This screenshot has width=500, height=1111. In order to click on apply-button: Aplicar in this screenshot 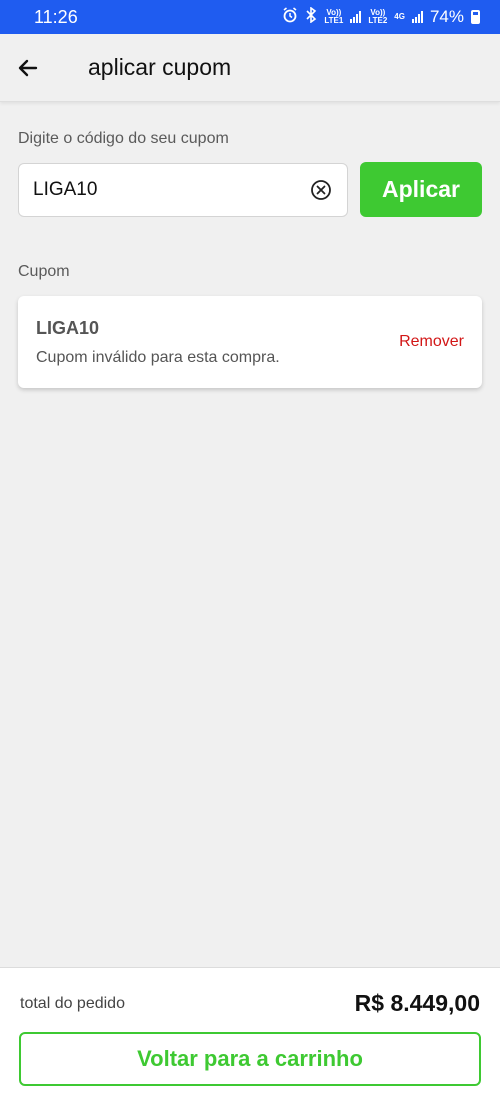, I will do `click(421, 189)`.